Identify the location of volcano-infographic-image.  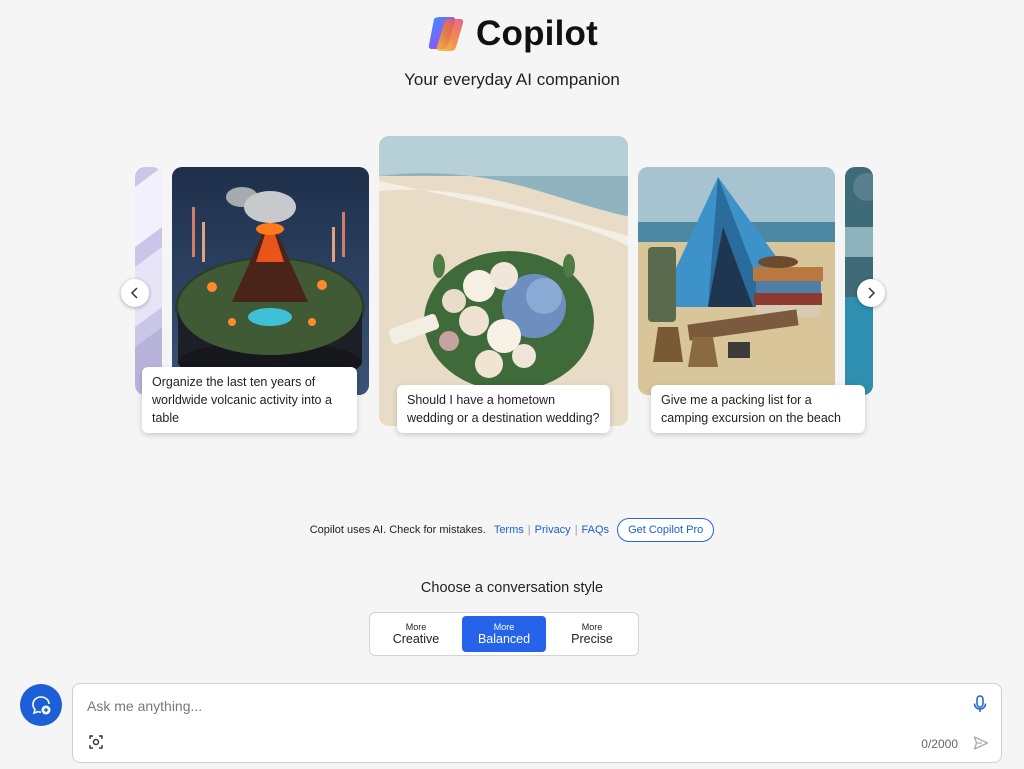
(270, 281).